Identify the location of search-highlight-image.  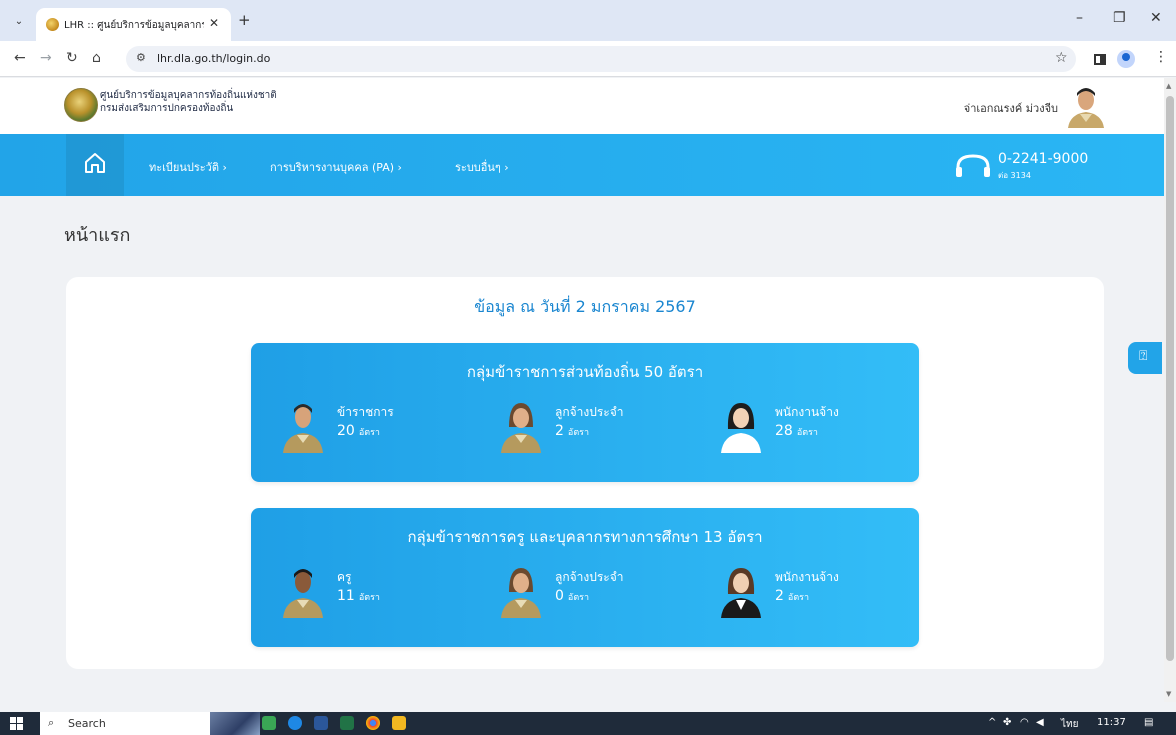
(235, 723).